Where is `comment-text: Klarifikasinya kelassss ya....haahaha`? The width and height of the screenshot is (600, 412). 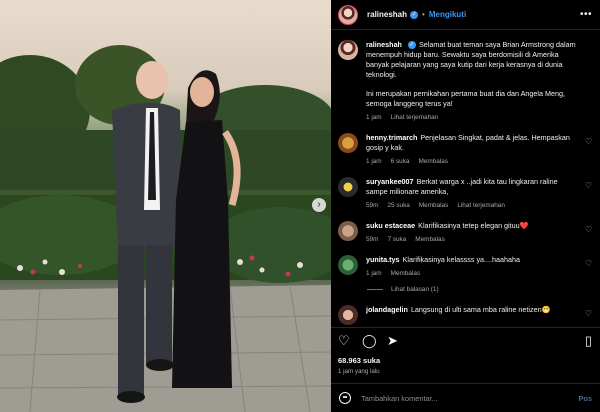
comment-text: Klarifikasinya kelassss ya....haahaha is located at coordinates (461, 259).